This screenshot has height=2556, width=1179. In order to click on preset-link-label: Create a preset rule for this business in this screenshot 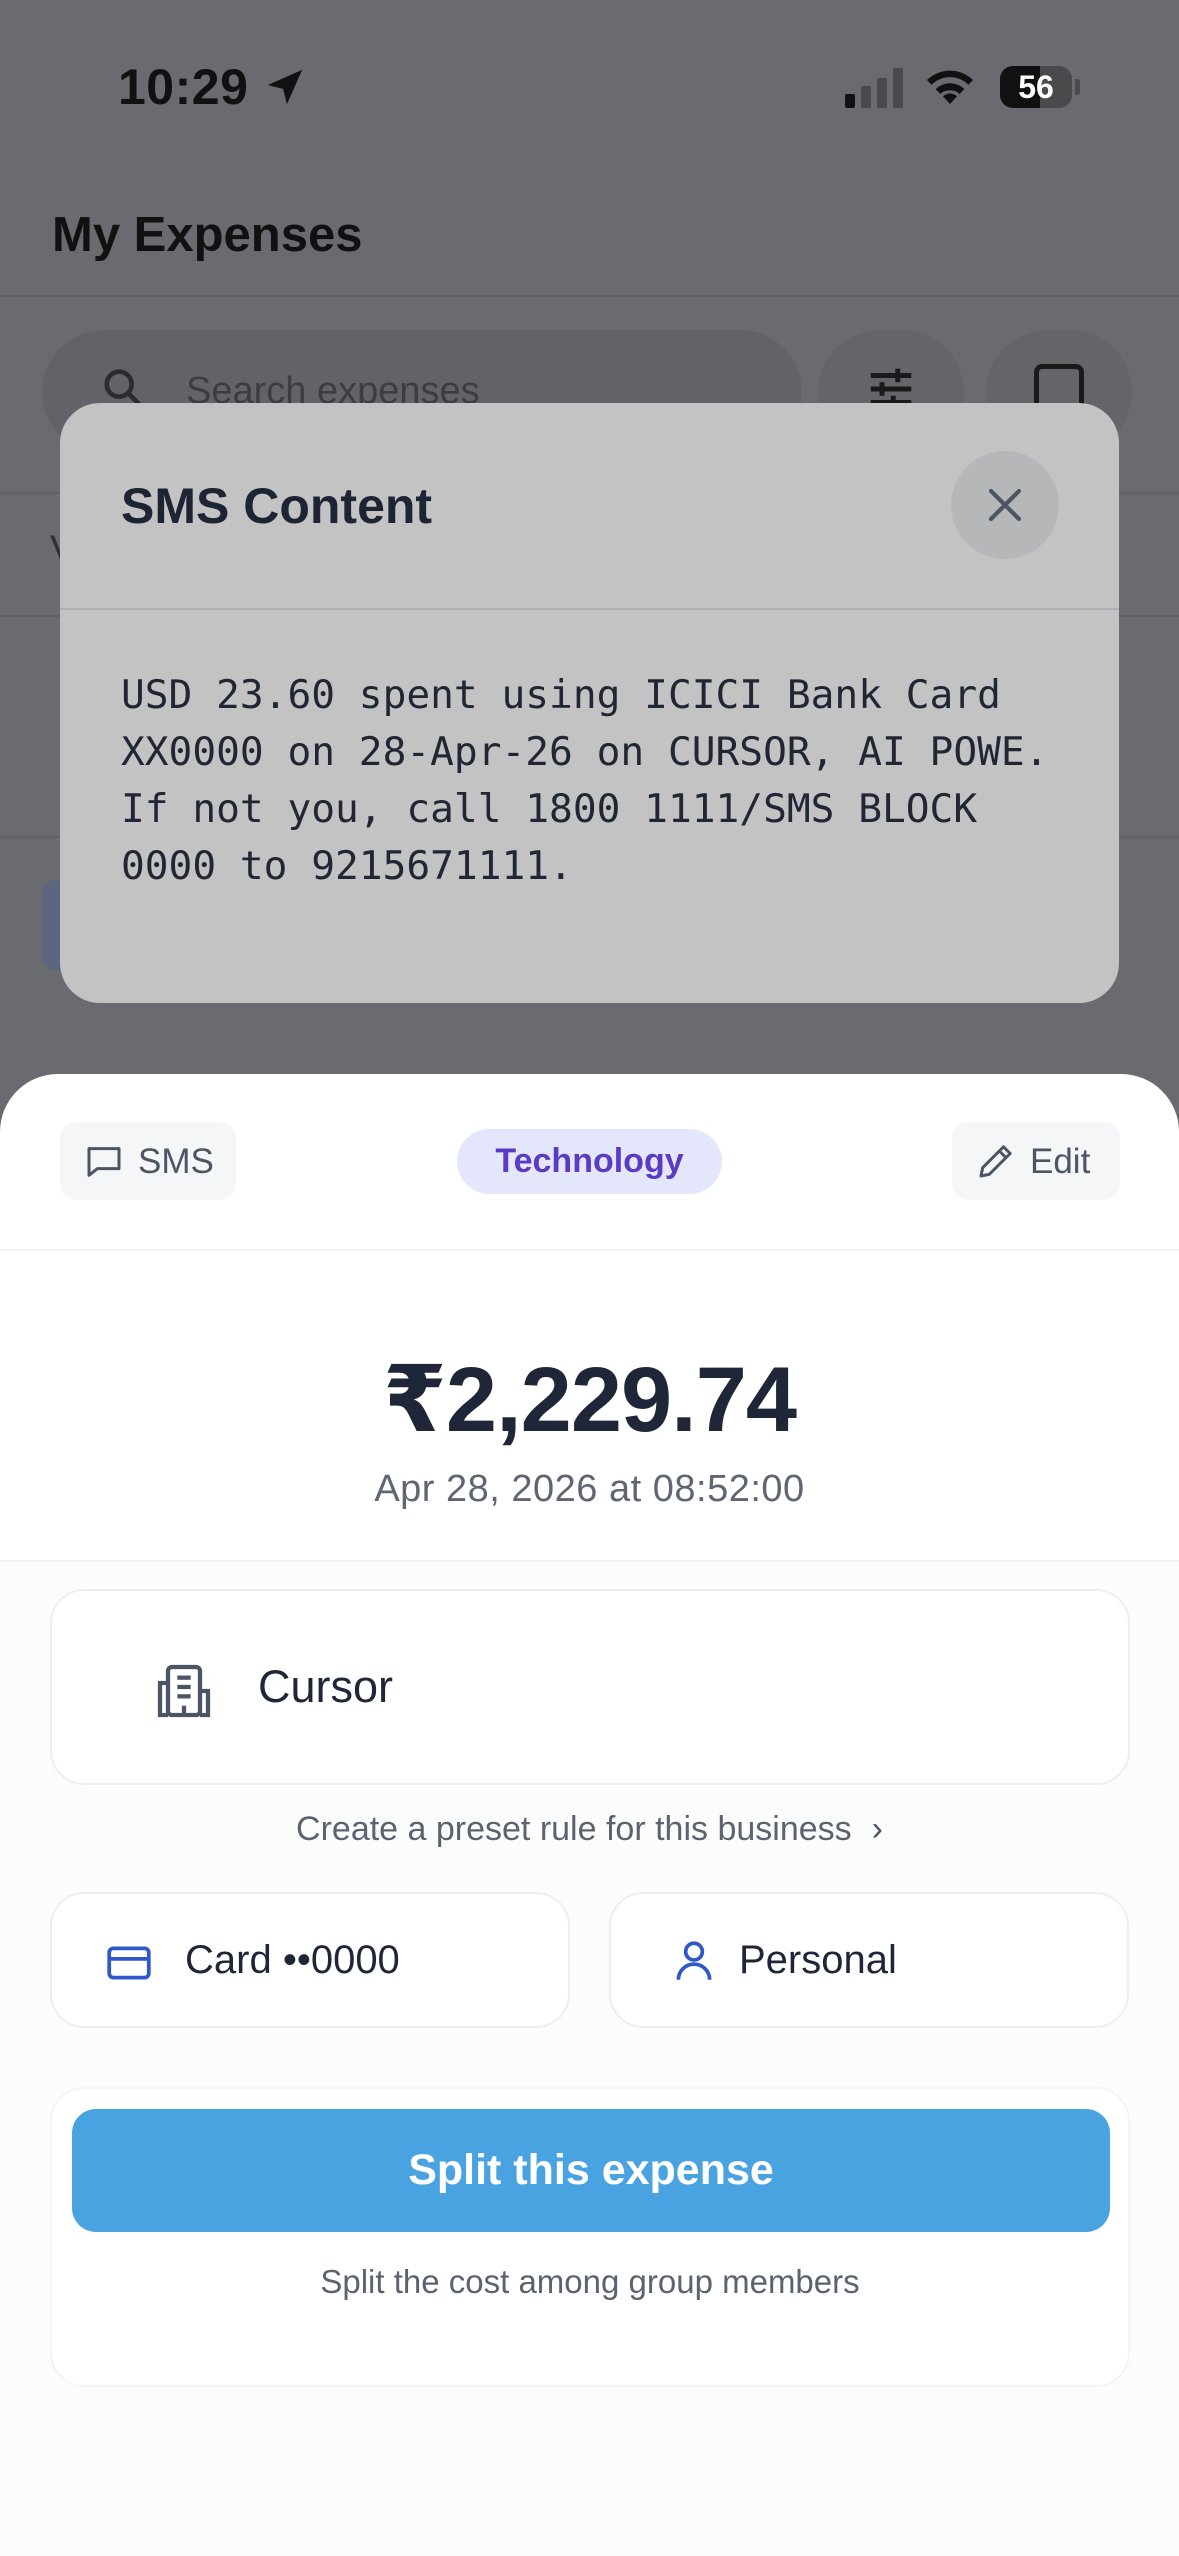, I will do `click(574, 1829)`.